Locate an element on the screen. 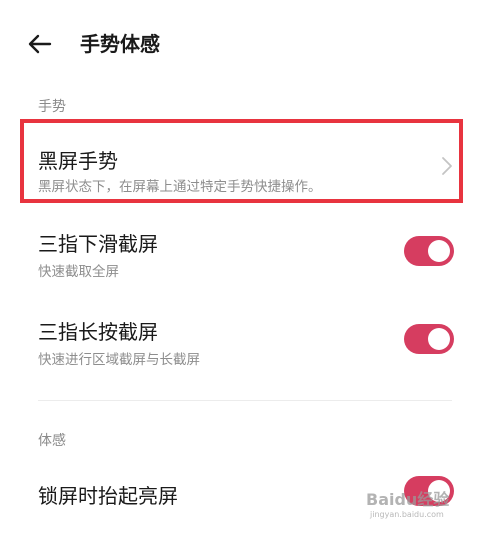 Image resolution: width=485 pixels, height=535 pixels. divider is located at coordinates (245, 400).